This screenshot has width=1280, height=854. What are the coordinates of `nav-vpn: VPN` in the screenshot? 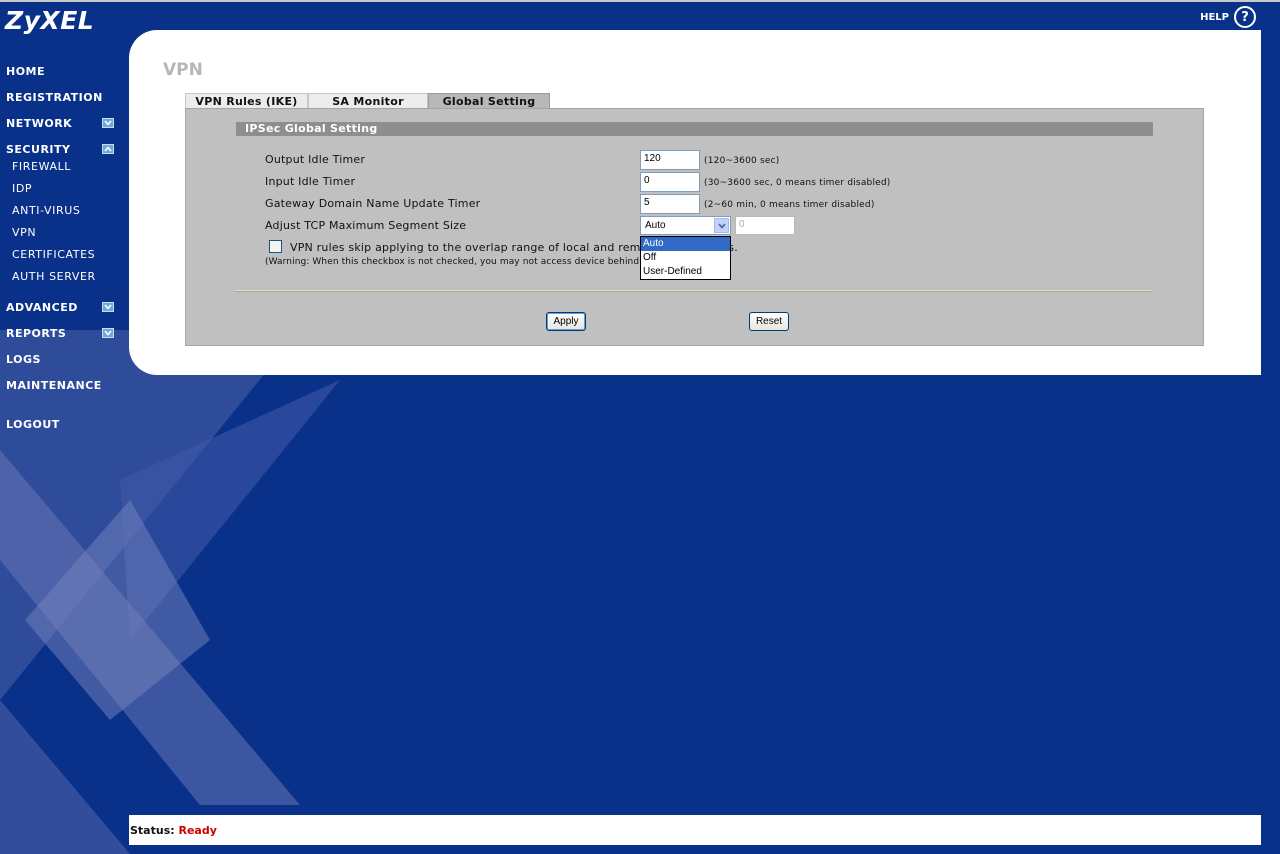 It's located at (24, 232).